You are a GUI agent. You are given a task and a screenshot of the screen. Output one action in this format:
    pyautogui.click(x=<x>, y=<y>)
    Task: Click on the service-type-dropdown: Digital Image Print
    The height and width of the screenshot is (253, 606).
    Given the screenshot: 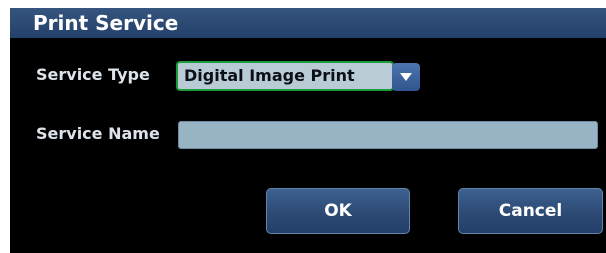 What is the action you would take?
    pyautogui.click(x=298, y=76)
    